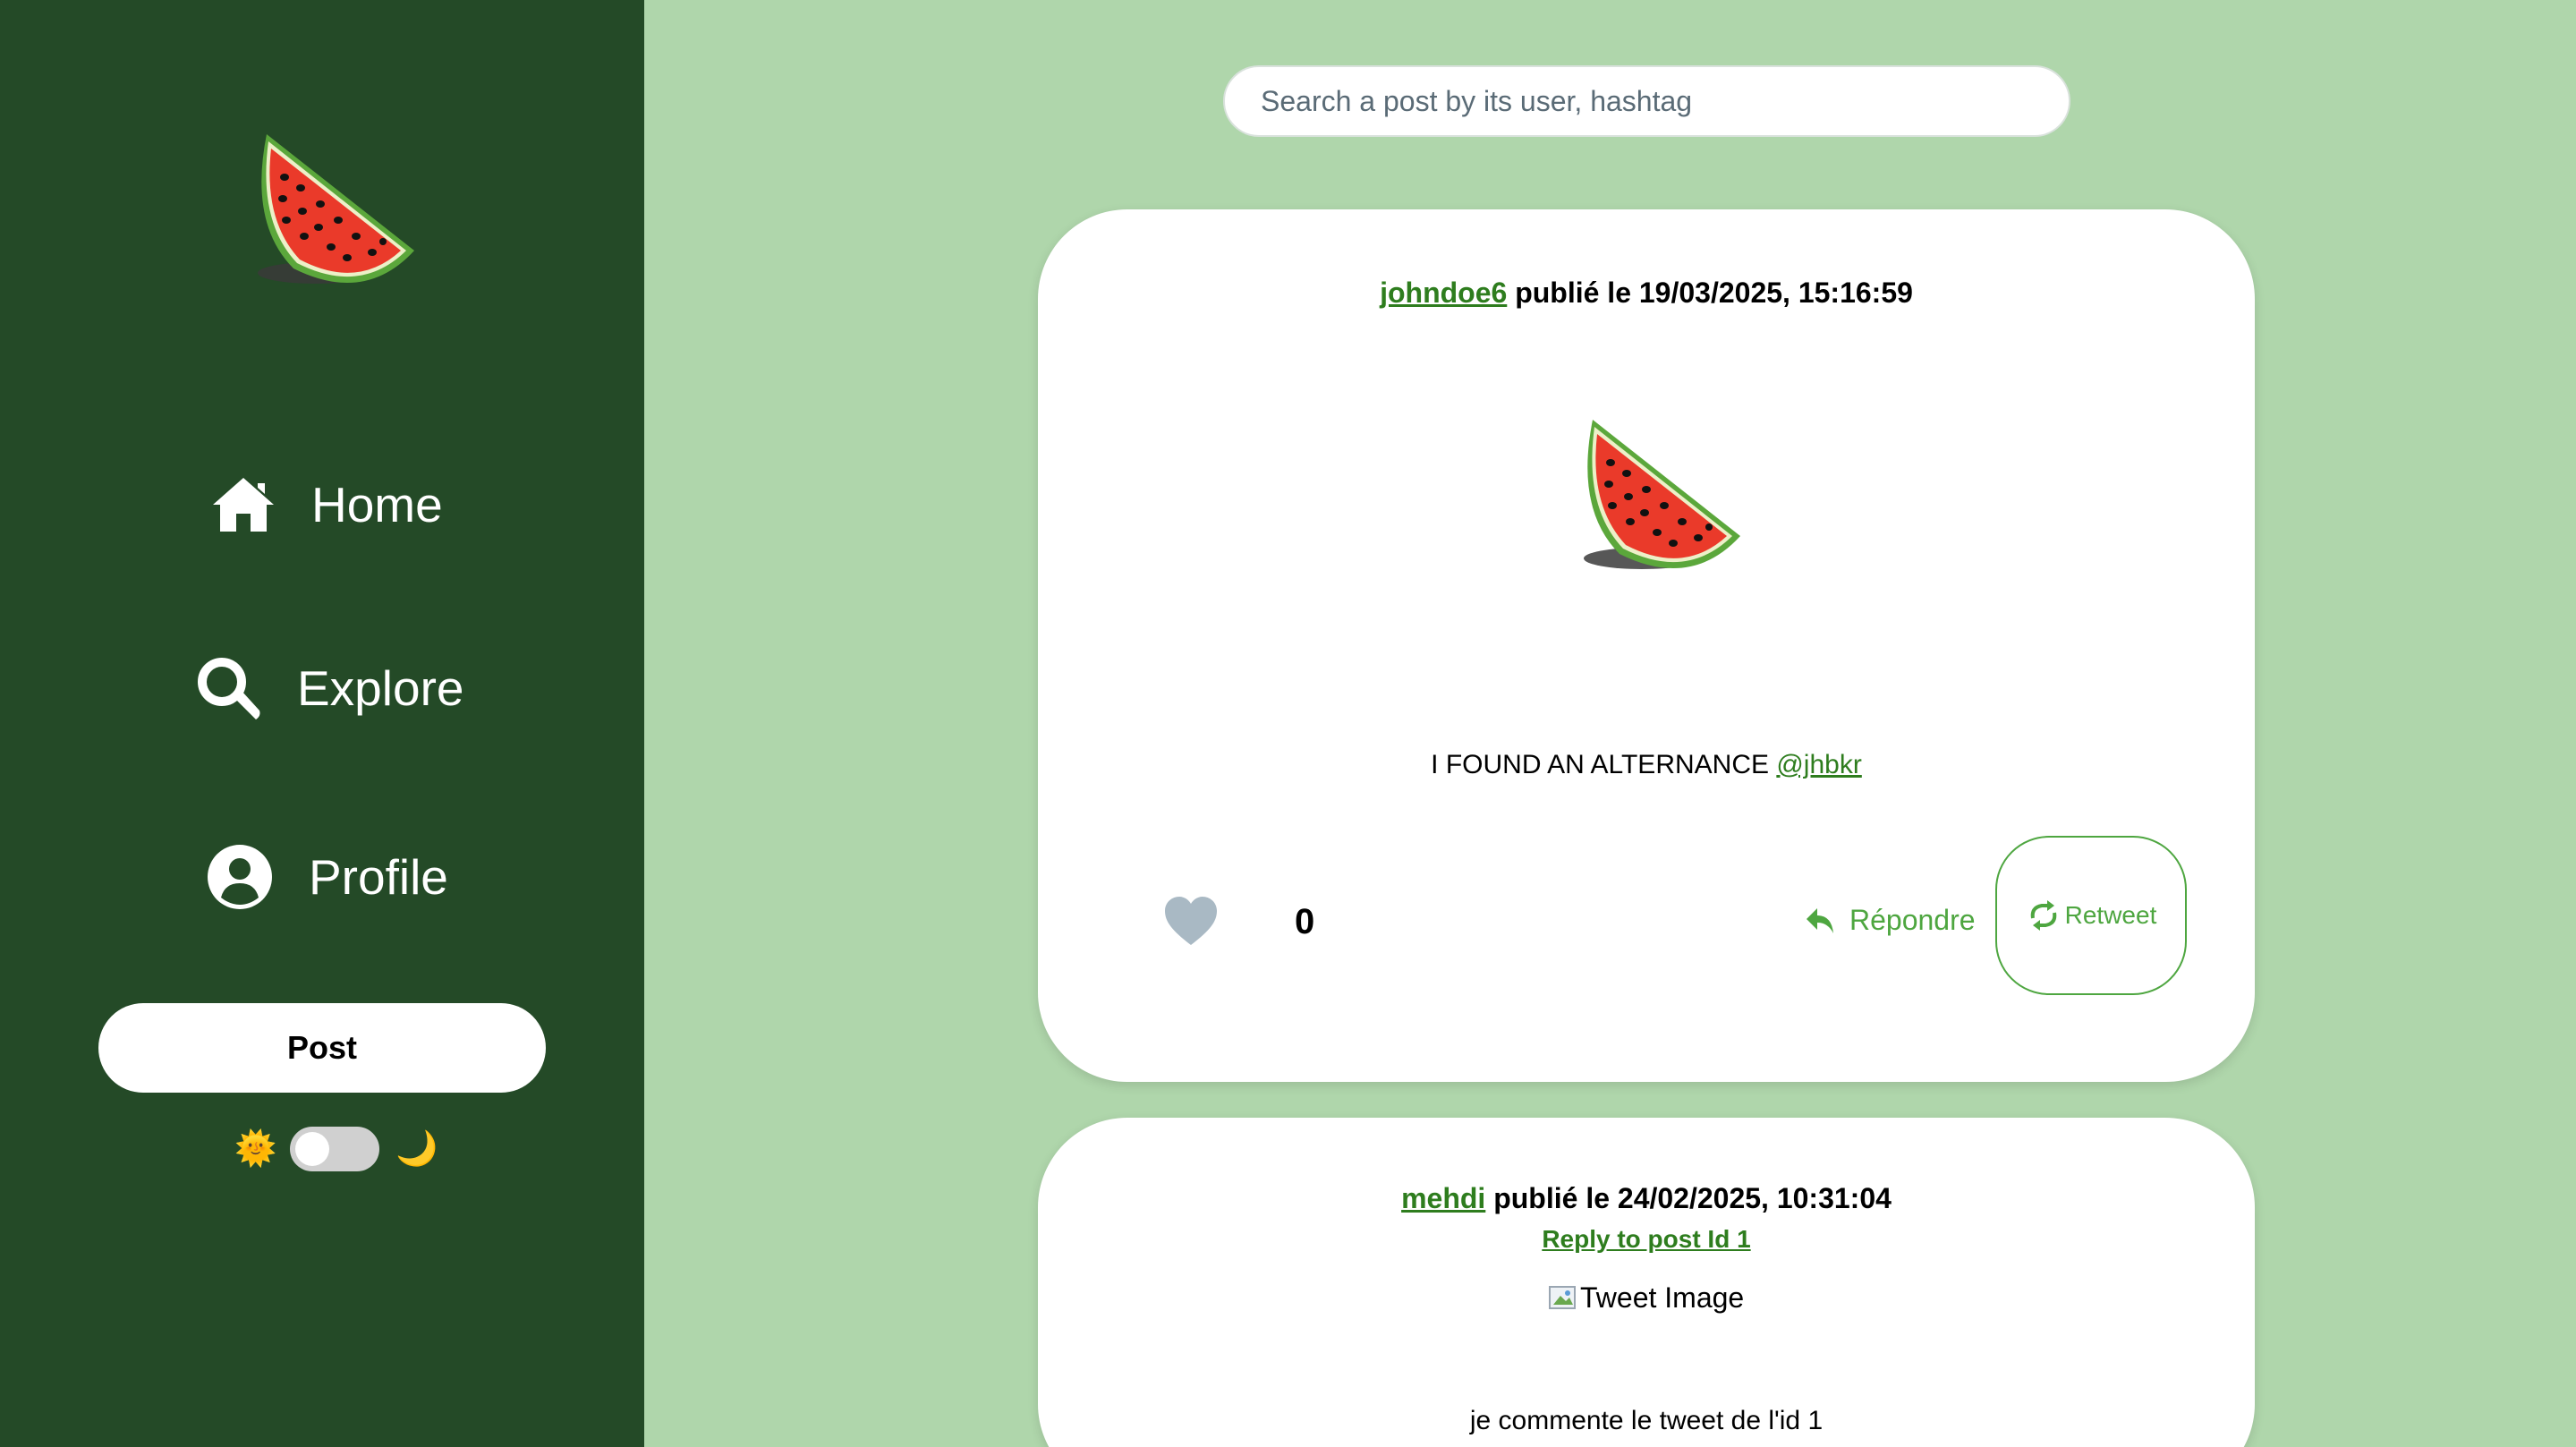 This screenshot has width=2576, height=1447. What do you see at coordinates (1662, 495) in the screenshot?
I see `post-image` at bounding box center [1662, 495].